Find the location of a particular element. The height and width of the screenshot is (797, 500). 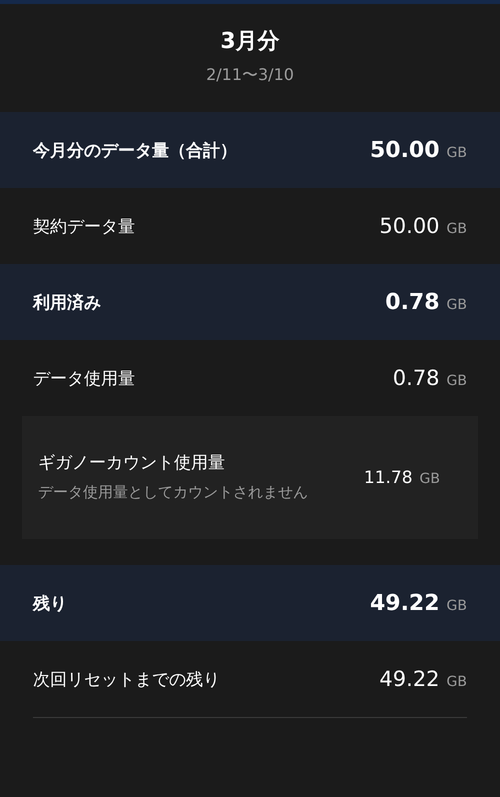

note-text: データ使用量としてカウントされません is located at coordinates (173, 492).